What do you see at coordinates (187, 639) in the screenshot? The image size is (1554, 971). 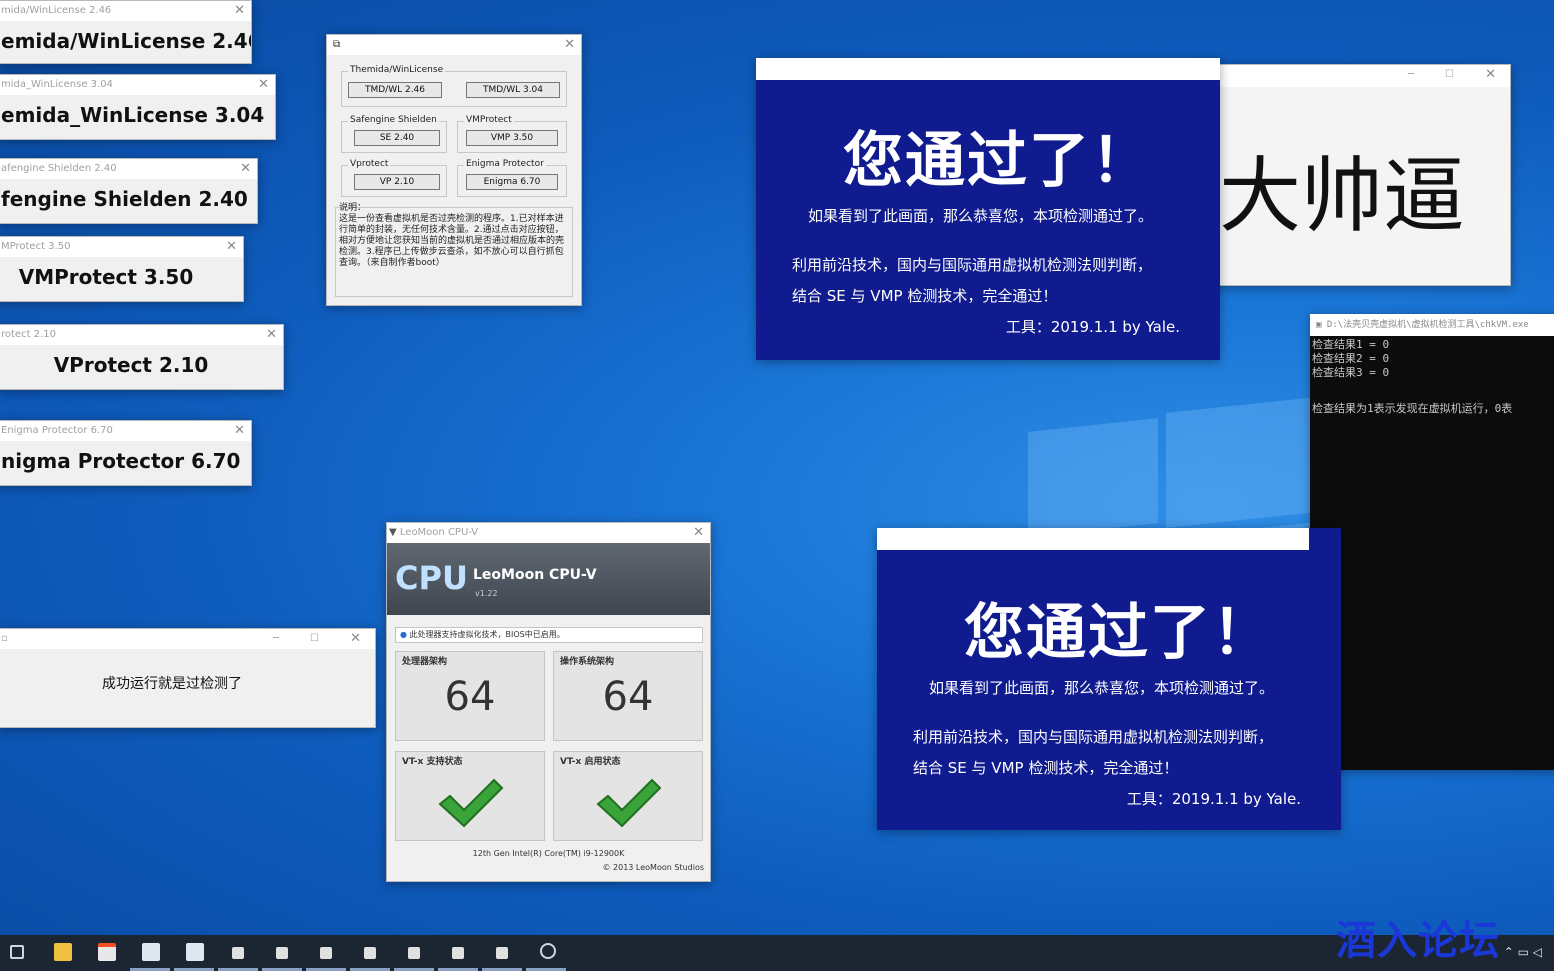 I see `title-bar: ▫ ─ ☐ ✕` at bounding box center [187, 639].